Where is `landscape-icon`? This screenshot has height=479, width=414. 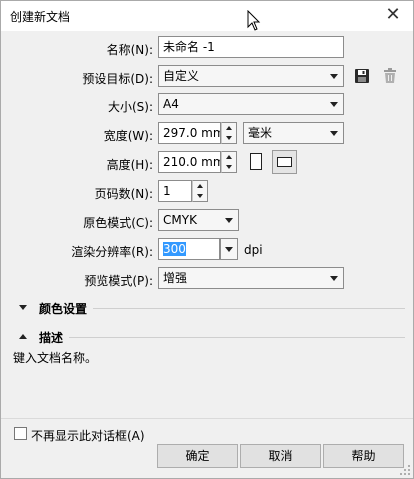
landscape-icon is located at coordinates (284, 162).